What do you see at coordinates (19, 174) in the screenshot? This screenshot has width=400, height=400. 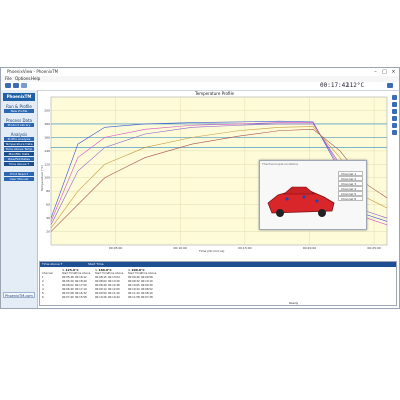 I see `print-report-button: Print Report` at bounding box center [19, 174].